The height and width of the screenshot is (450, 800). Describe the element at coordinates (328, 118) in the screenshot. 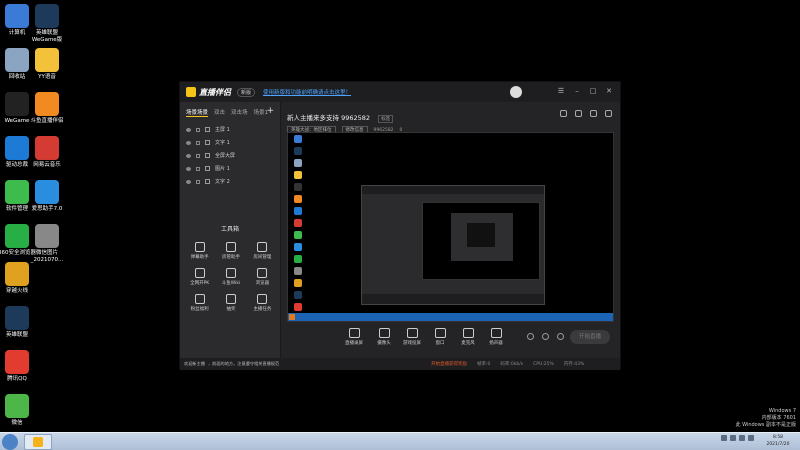

I see `room-title: 新人主播来多支持 9962582` at that location.